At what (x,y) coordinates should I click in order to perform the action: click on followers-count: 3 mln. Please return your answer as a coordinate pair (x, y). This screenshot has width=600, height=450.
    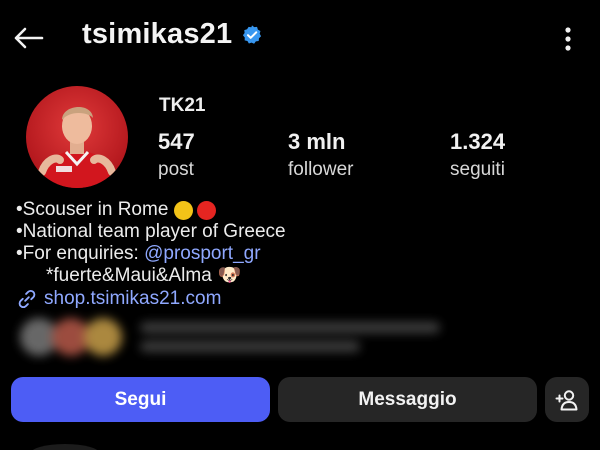
    Looking at the image, I should click on (317, 141).